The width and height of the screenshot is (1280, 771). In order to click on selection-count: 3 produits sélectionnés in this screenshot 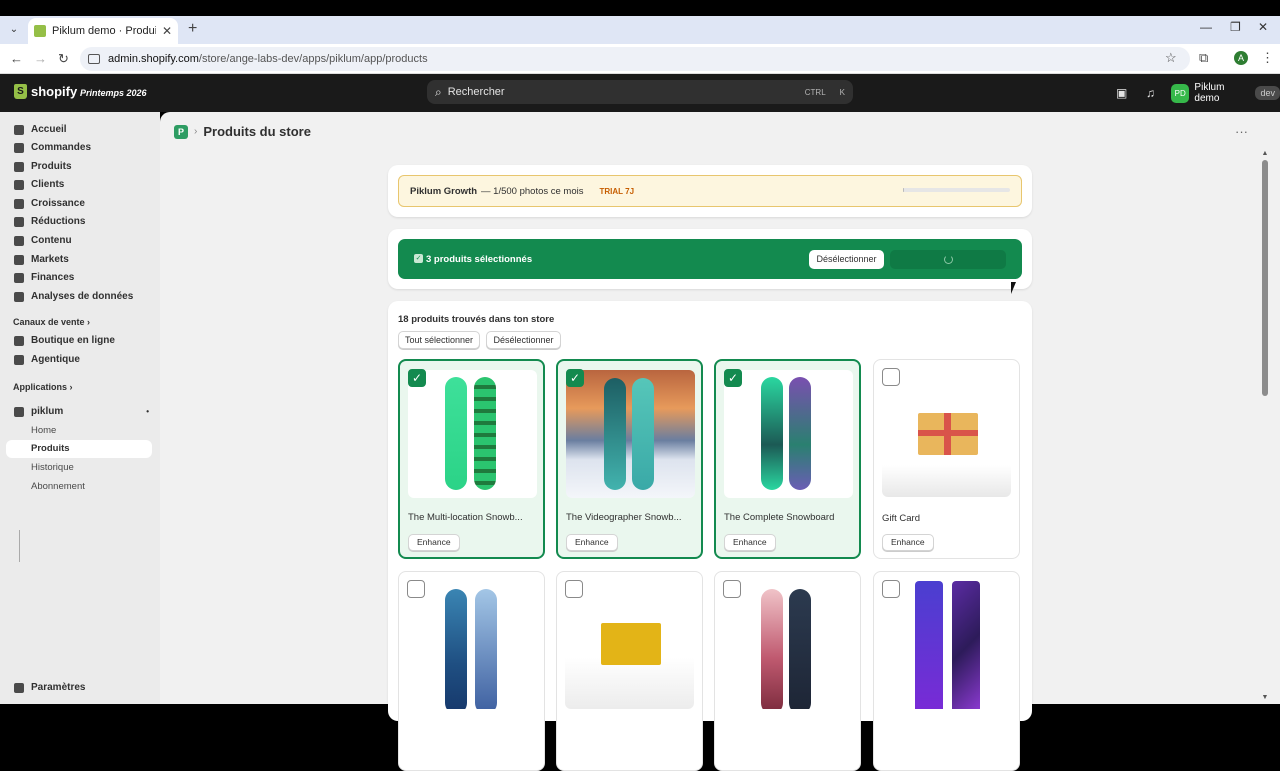, I will do `click(479, 259)`.